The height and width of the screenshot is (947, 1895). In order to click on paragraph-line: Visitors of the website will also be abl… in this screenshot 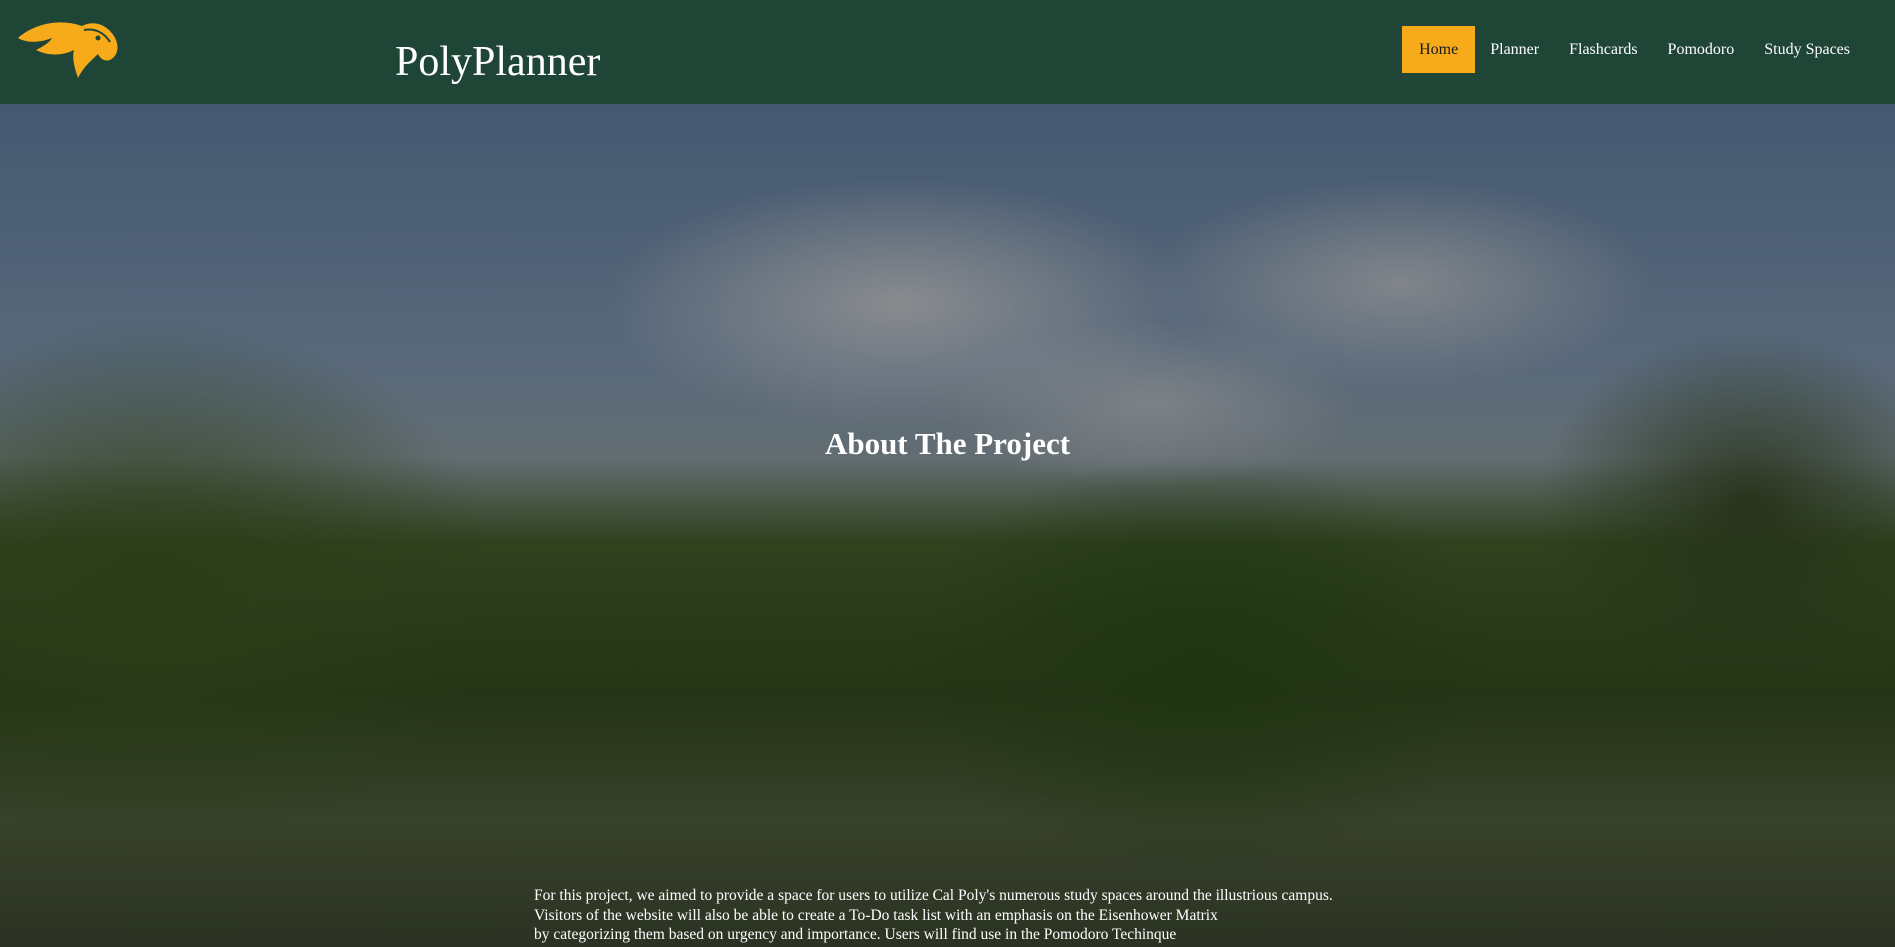, I will do `click(876, 915)`.